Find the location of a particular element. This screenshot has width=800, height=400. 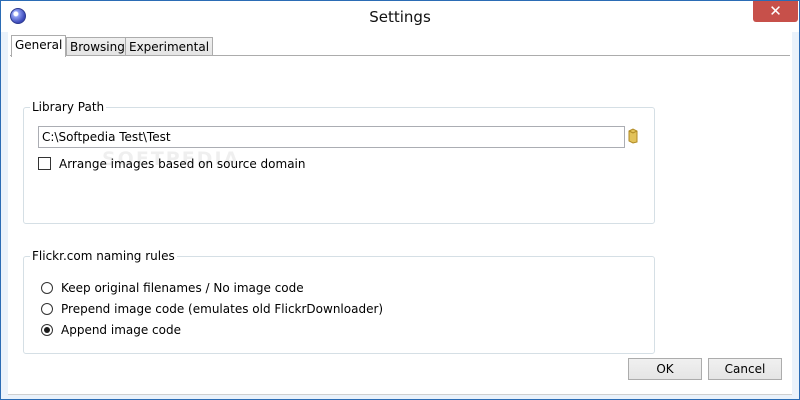

naming-option-keep-original: Keep original filenames / No image code is located at coordinates (288, 288).